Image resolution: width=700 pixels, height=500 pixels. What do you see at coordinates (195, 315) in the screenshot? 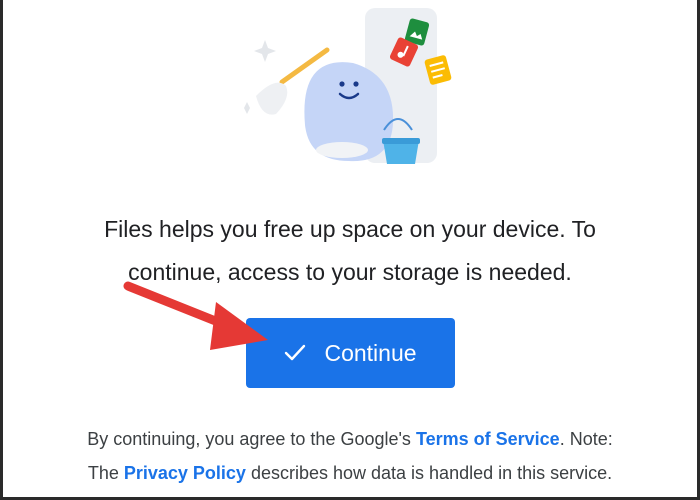
I see `annotation-arrow-icon` at bounding box center [195, 315].